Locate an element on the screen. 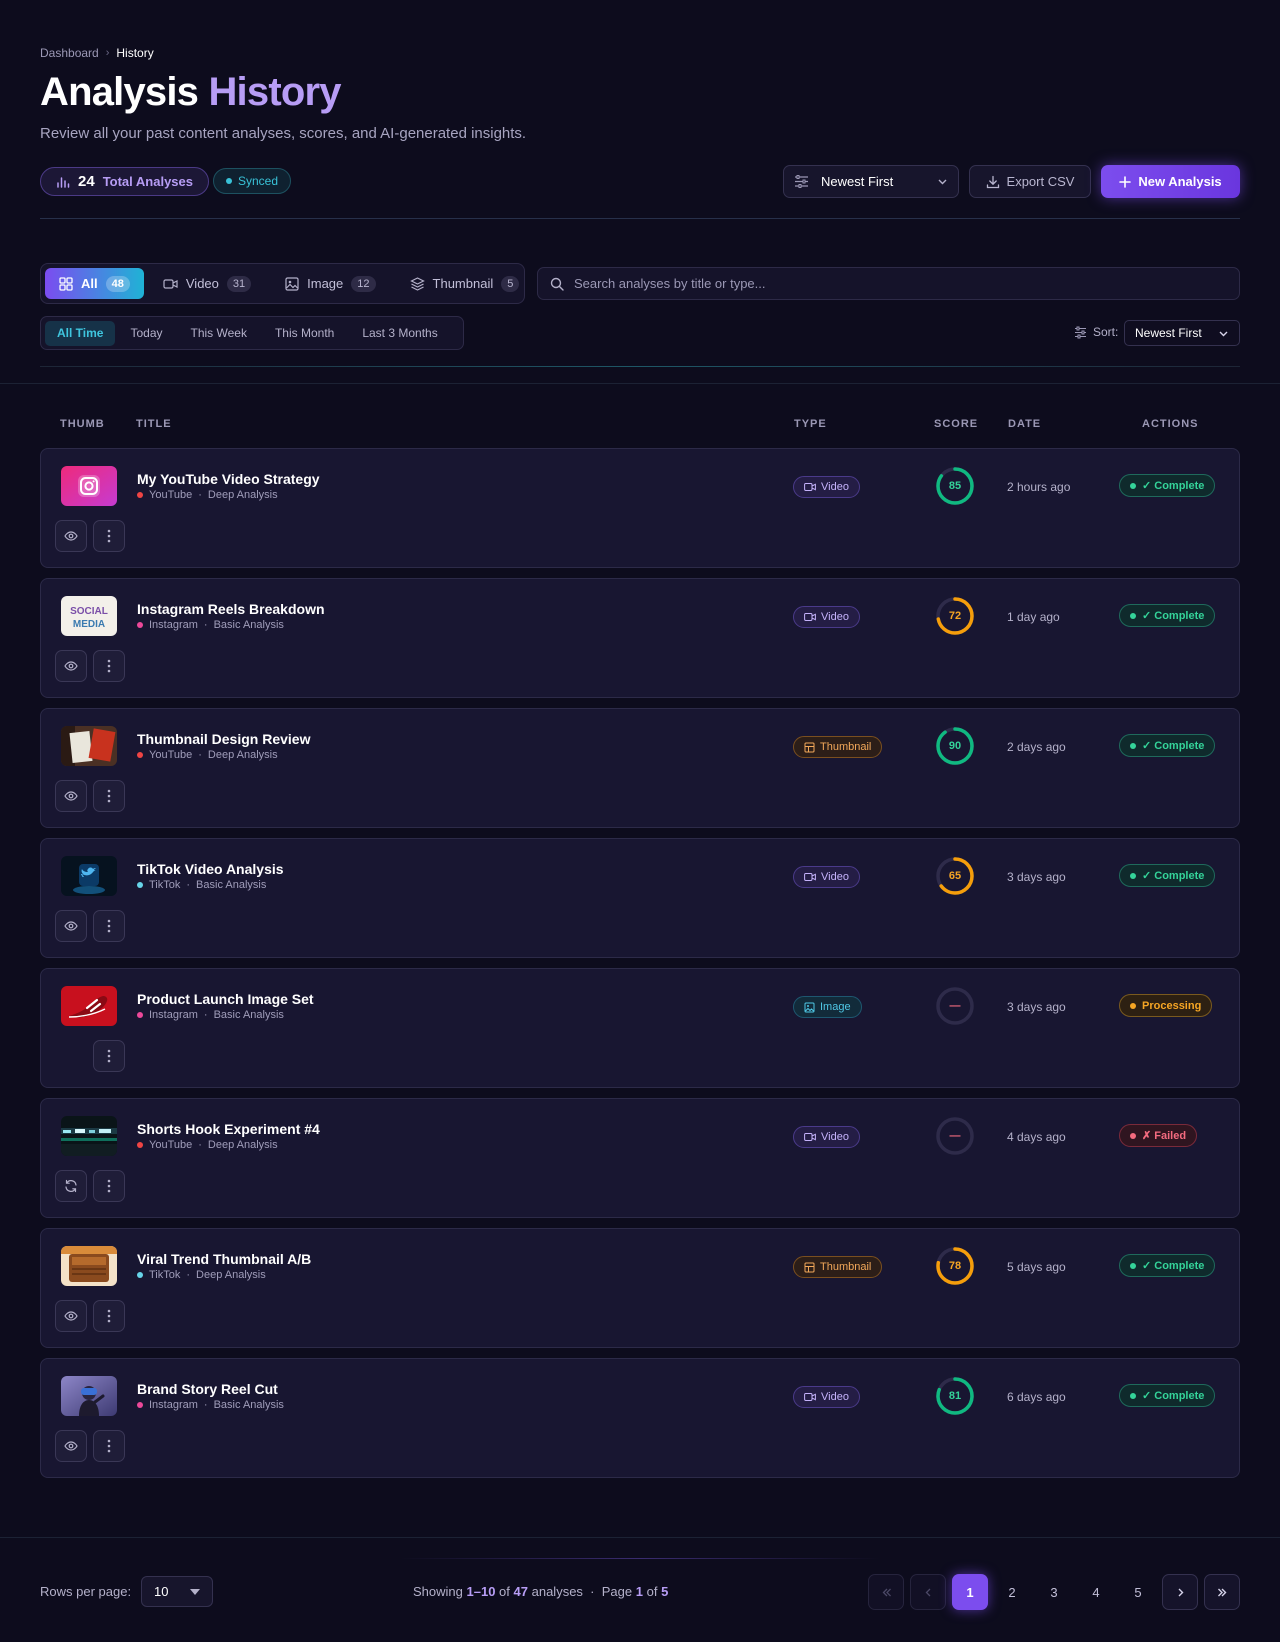 The image size is (1280, 1642). row-platform: Instagram is located at coordinates (173, 1405).